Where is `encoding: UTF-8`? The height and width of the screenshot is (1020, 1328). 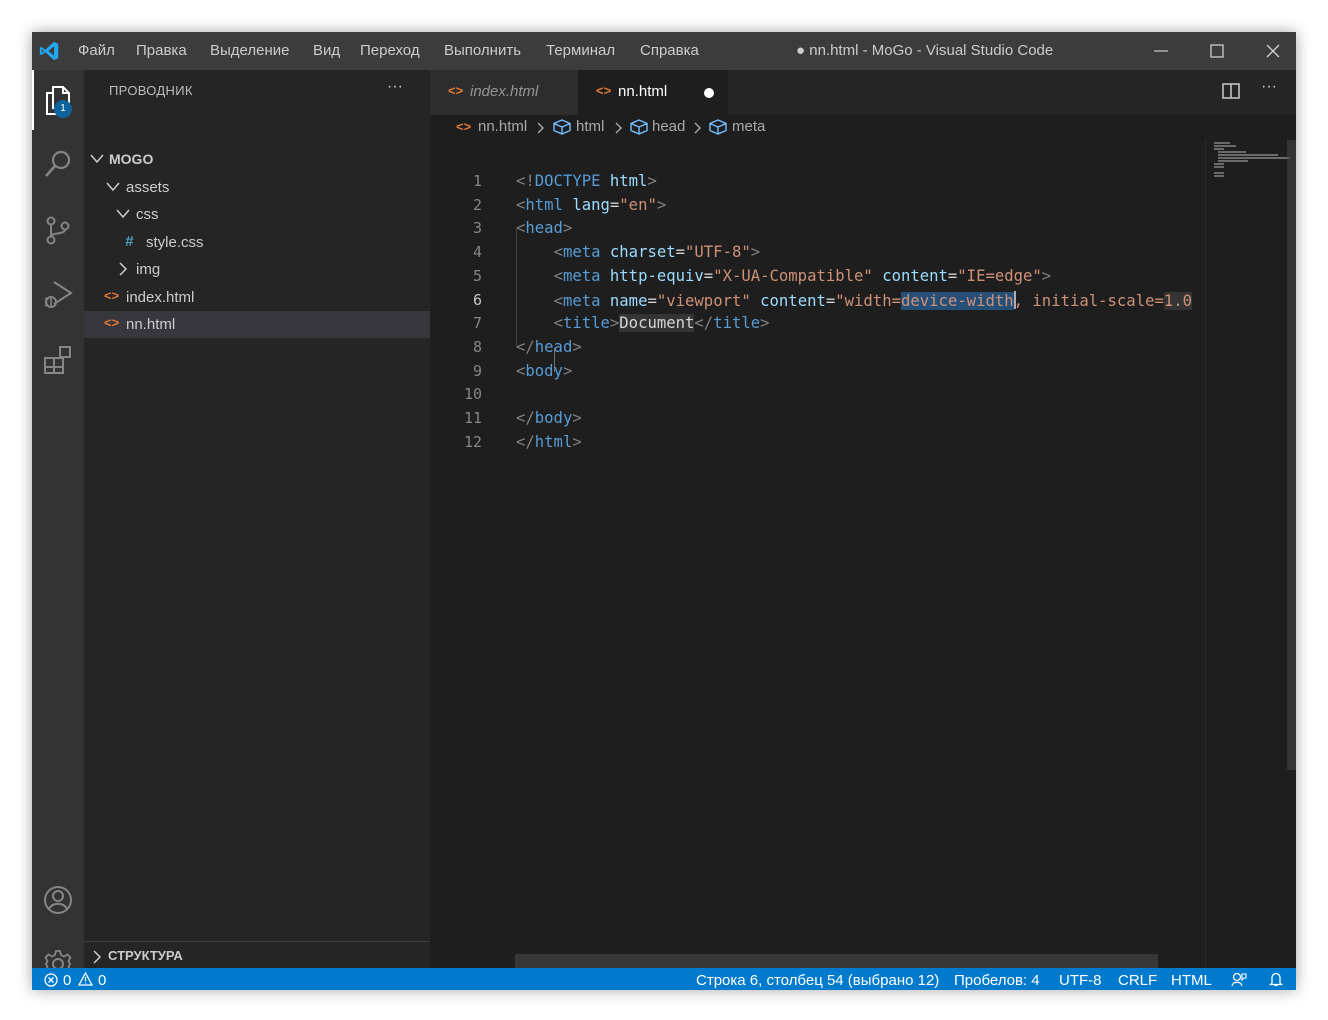
encoding: UTF-8 is located at coordinates (1080, 980).